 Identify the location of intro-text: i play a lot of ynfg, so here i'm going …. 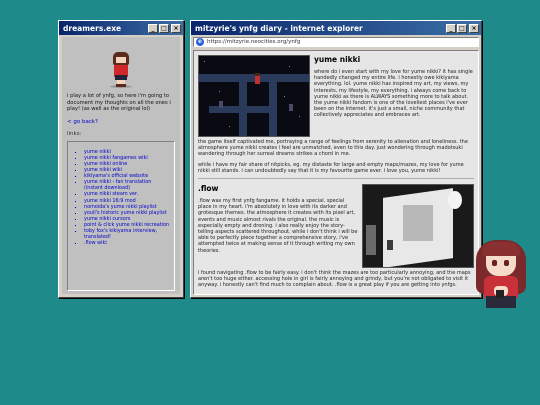
(119, 103).